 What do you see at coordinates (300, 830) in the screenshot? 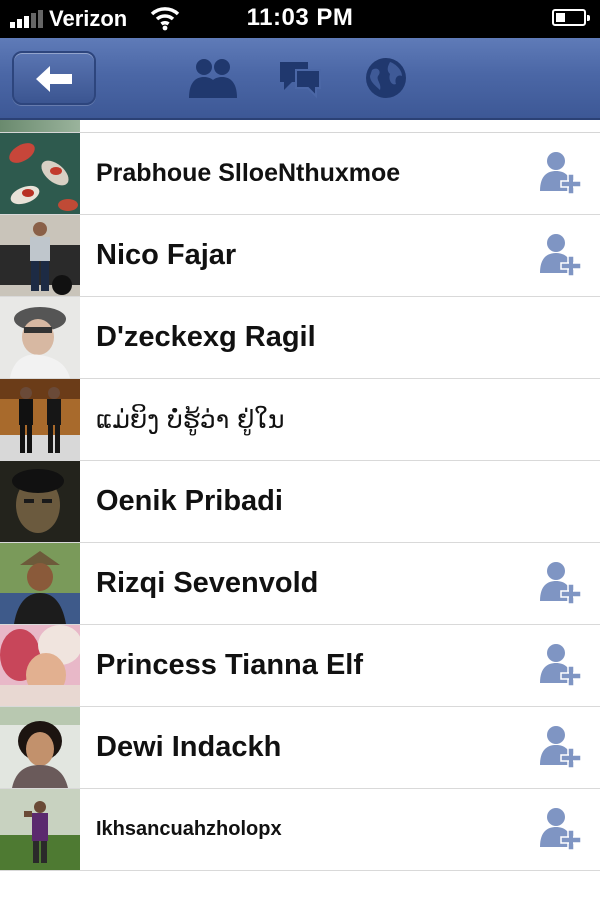
I see `list-item: Ikhsancuahzholopx` at bounding box center [300, 830].